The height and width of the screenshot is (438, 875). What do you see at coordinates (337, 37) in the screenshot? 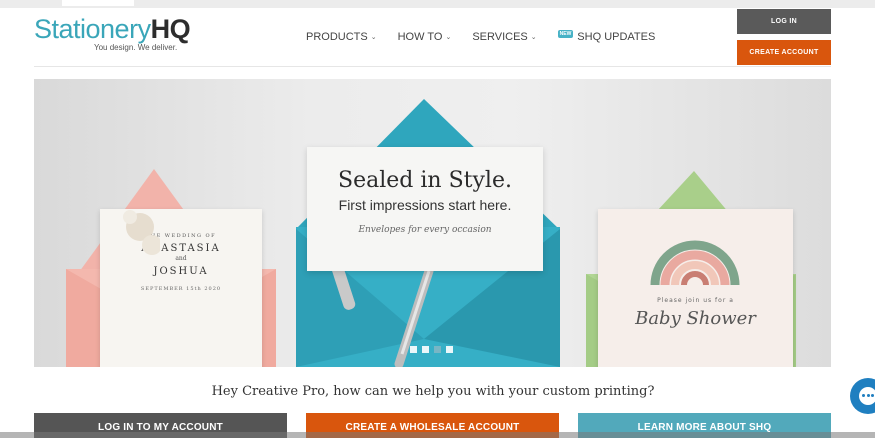
I see `nav-item-label: PRODUCTS` at bounding box center [337, 37].